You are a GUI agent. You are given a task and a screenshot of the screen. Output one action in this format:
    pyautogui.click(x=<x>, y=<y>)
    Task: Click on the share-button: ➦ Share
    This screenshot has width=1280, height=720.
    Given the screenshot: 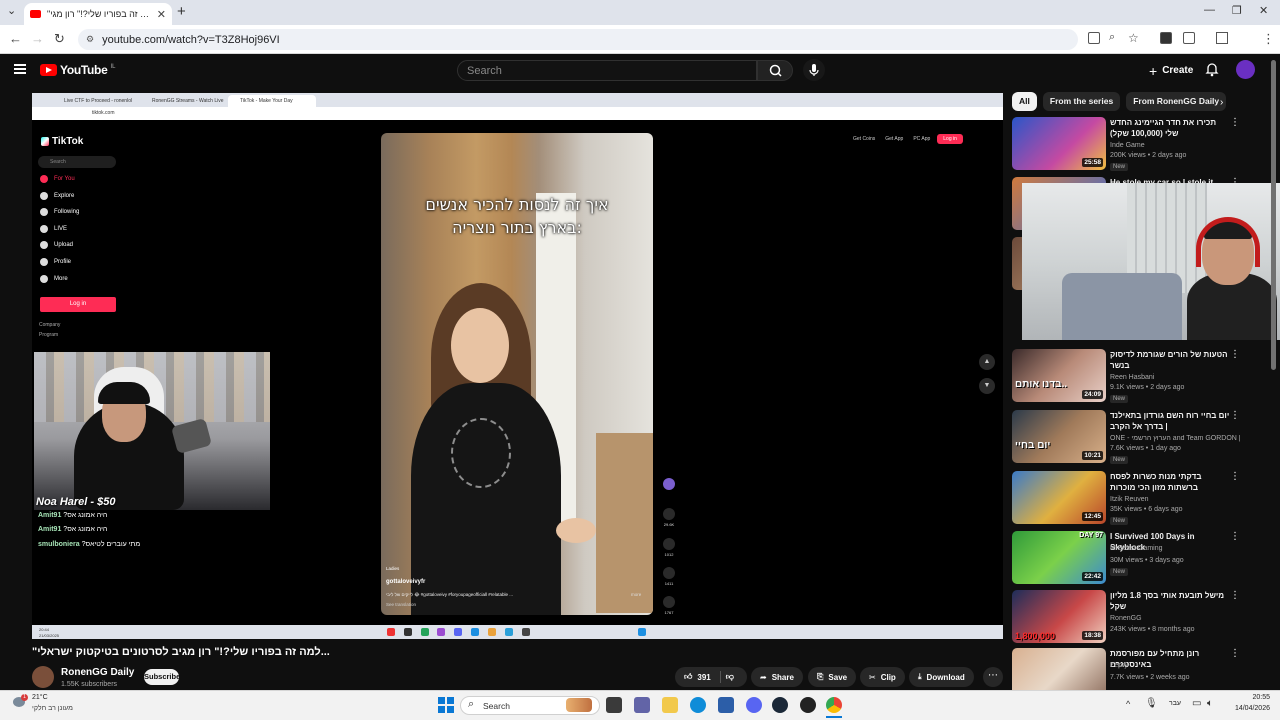 What is the action you would take?
    pyautogui.click(x=777, y=677)
    